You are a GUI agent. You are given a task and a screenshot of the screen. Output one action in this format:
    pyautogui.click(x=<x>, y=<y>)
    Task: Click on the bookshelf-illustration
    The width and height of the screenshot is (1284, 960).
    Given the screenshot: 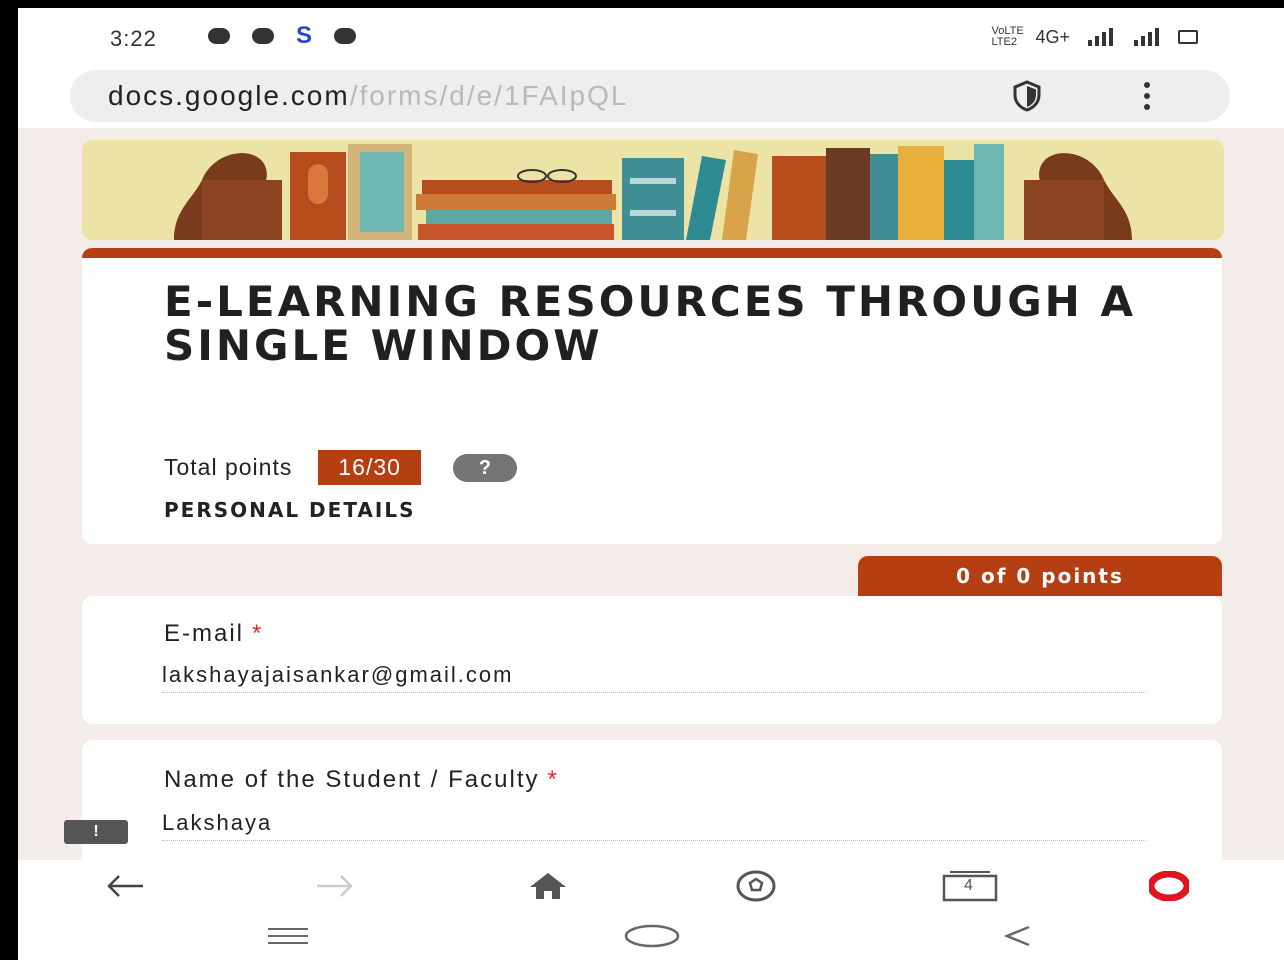 What is the action you would take?
    pyautogui.click(x=653, y=192)
    